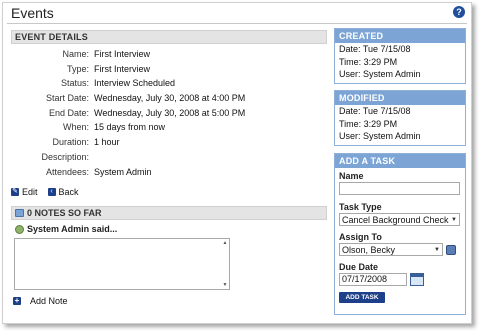  What do you see at coordinates (19, 213) in the screenshot?
I see `notes-icon` at bounding box center [19, 213].